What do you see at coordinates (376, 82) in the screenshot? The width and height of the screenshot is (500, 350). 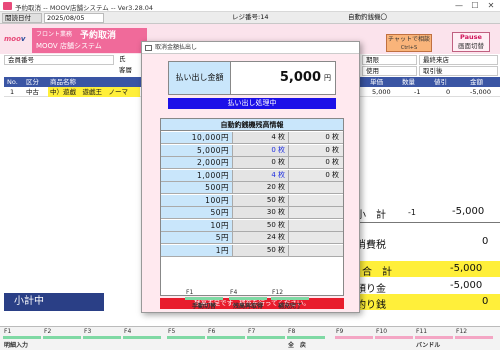 I see `col-unit-price: 単価` at bounding box center [376, 82].